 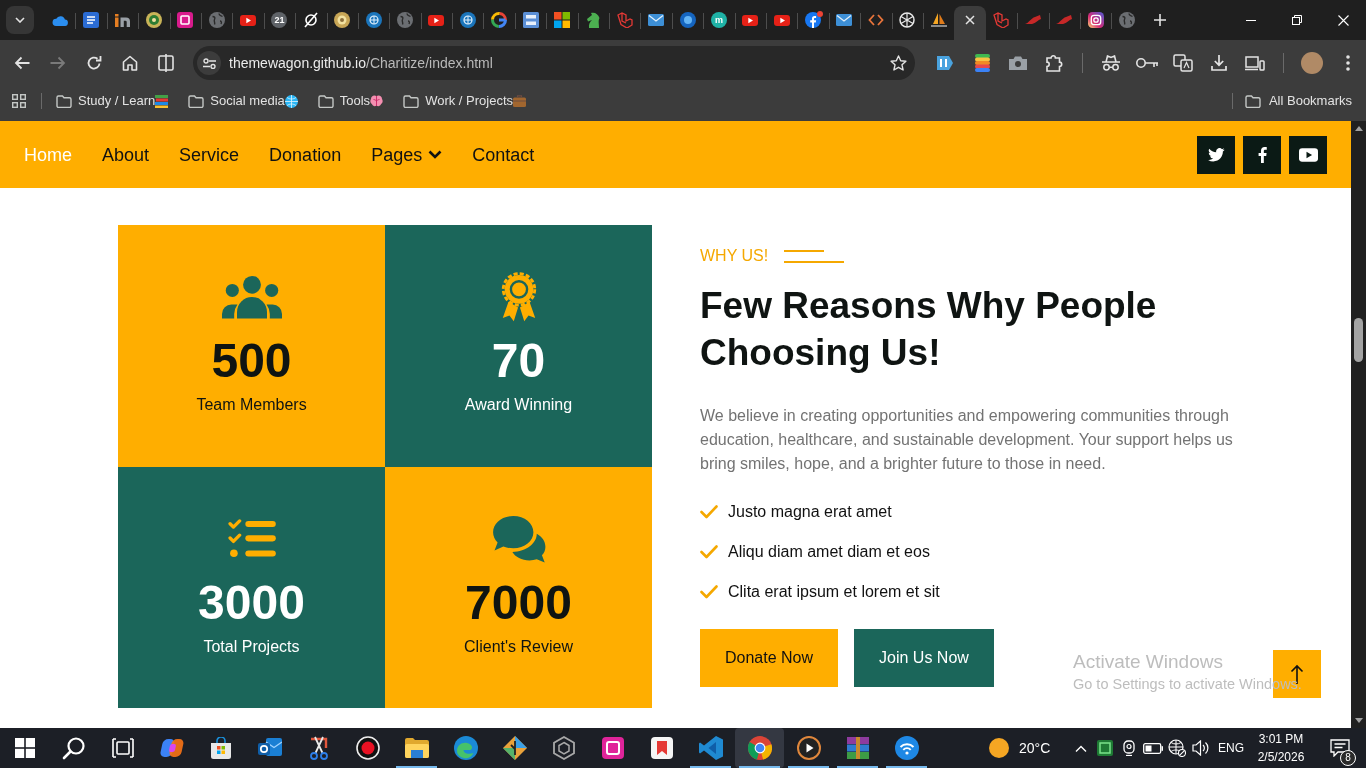 What do you see at coordinates (718, 20) in the screenshot?
I see `tab-badge: m` at bounding box center [718, 20].